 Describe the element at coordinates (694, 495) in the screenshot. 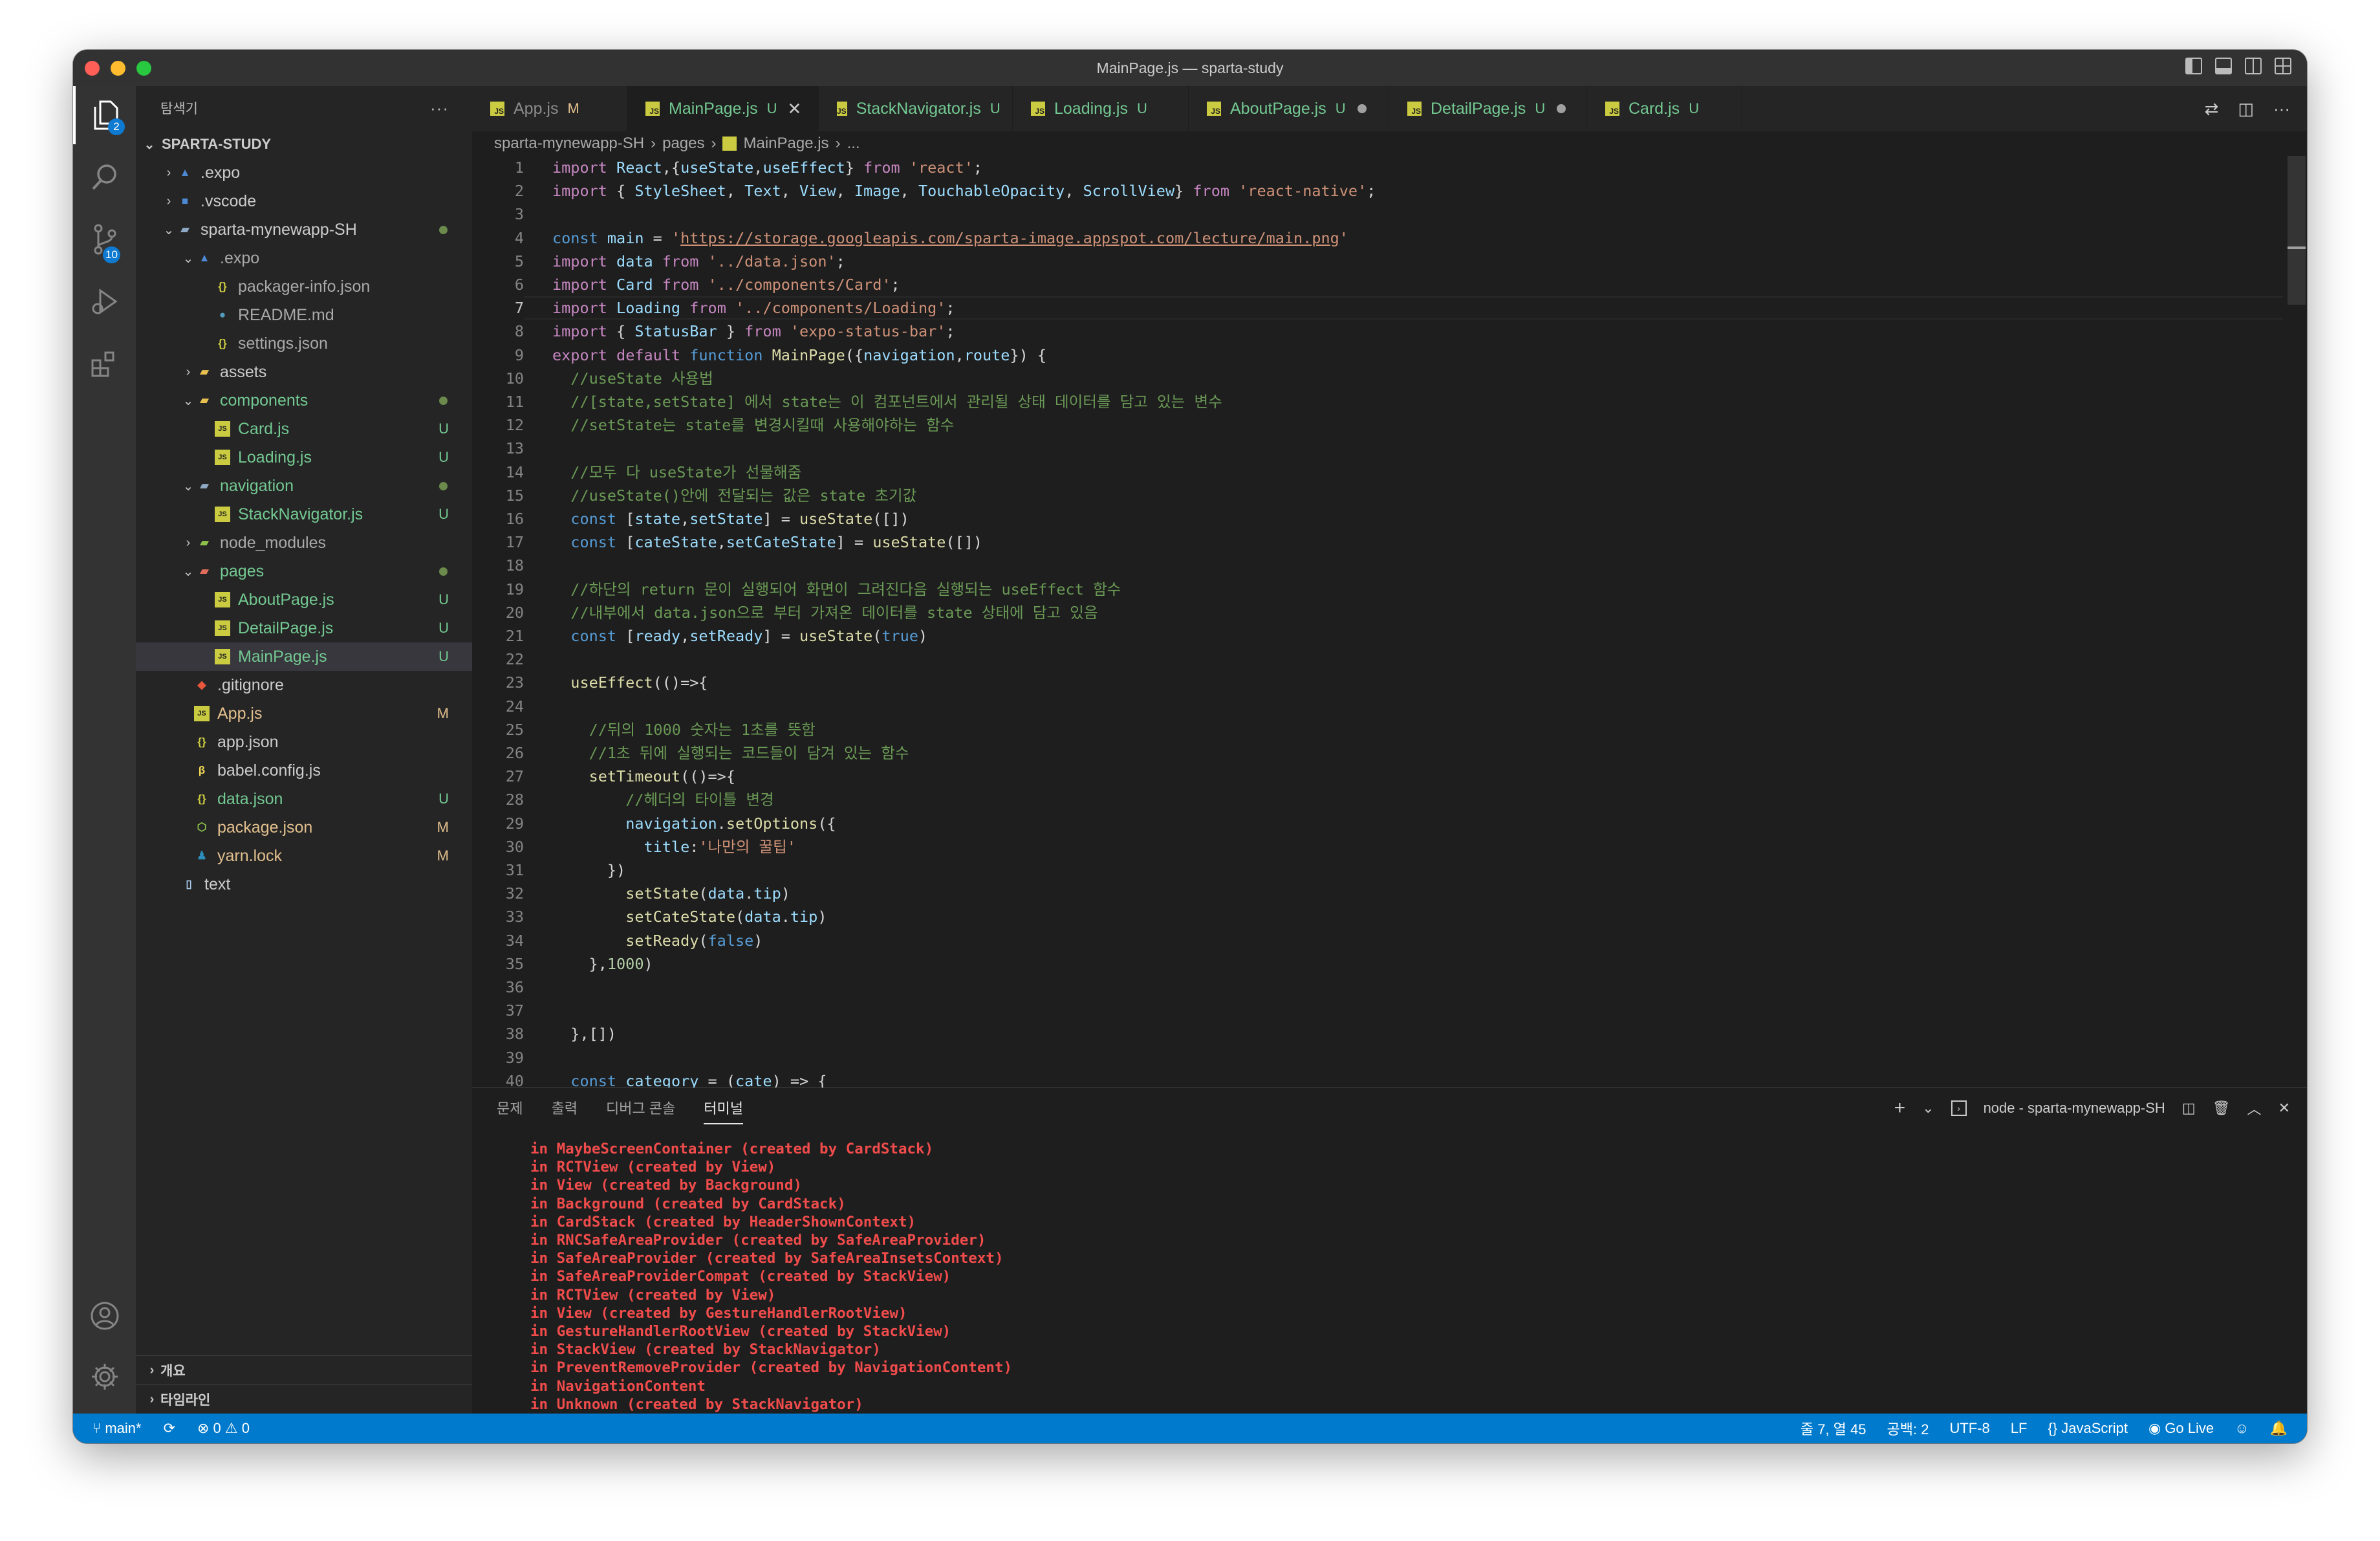

I see `code-line: 15 //useState()안에 전달되는 값은 state 초기값` at that location.